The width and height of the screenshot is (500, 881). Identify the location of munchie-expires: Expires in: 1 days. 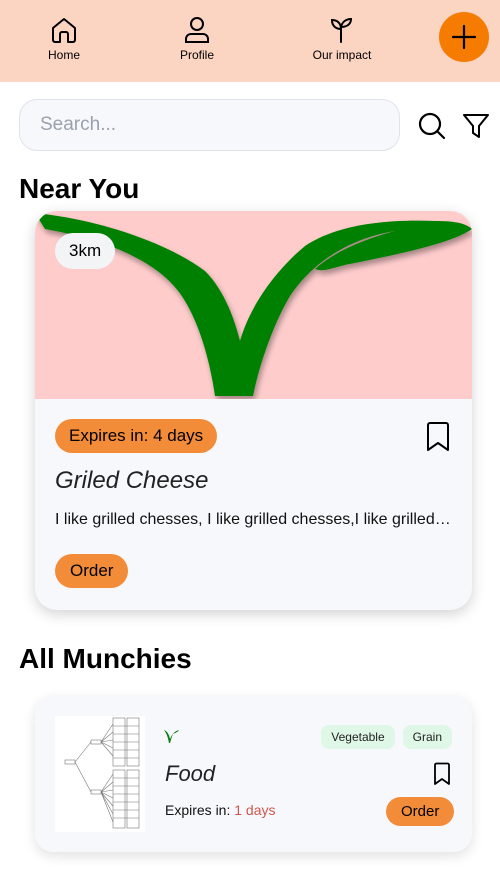
(220, 810).